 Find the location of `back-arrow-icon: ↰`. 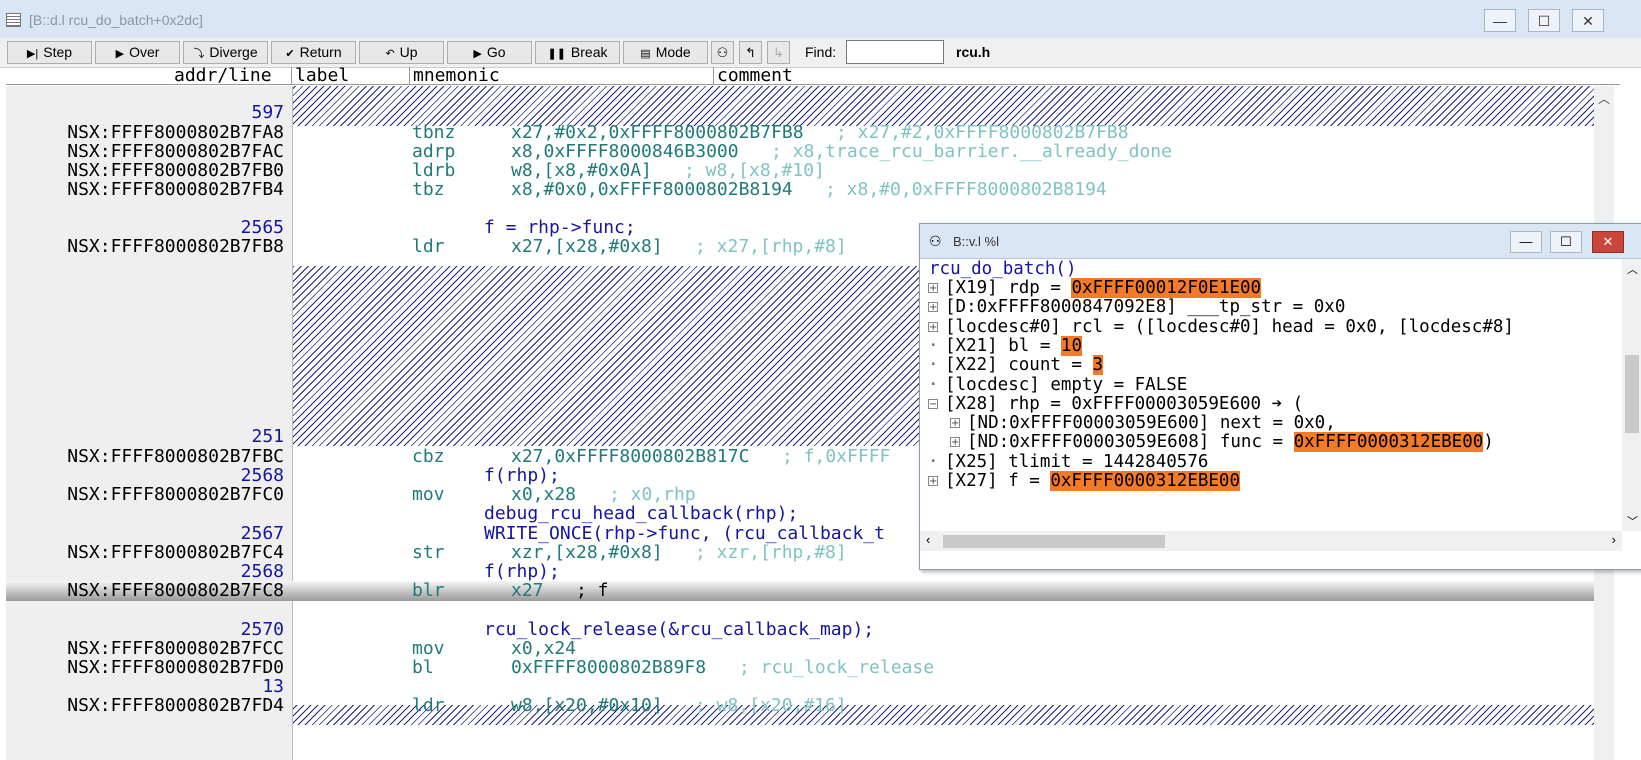

back-arrow-icon: ↰ is located at coordinates (750, 52).